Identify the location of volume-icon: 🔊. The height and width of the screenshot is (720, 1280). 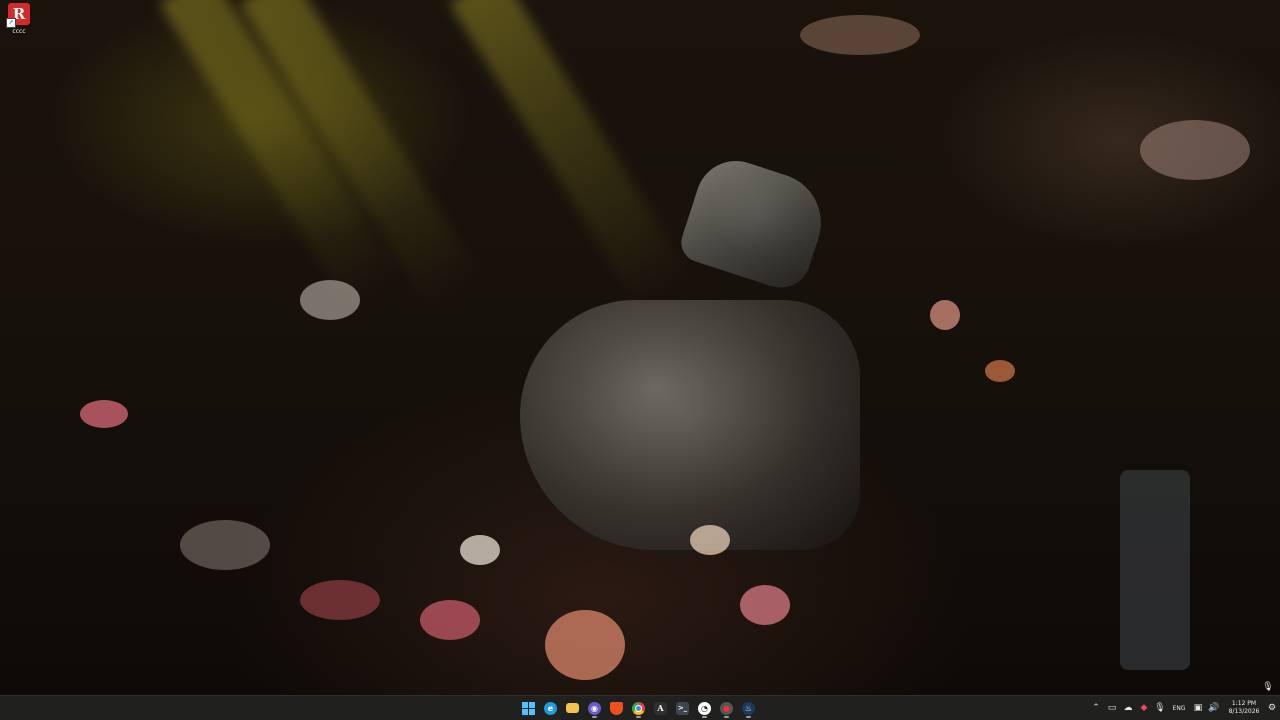
(1214, 708).